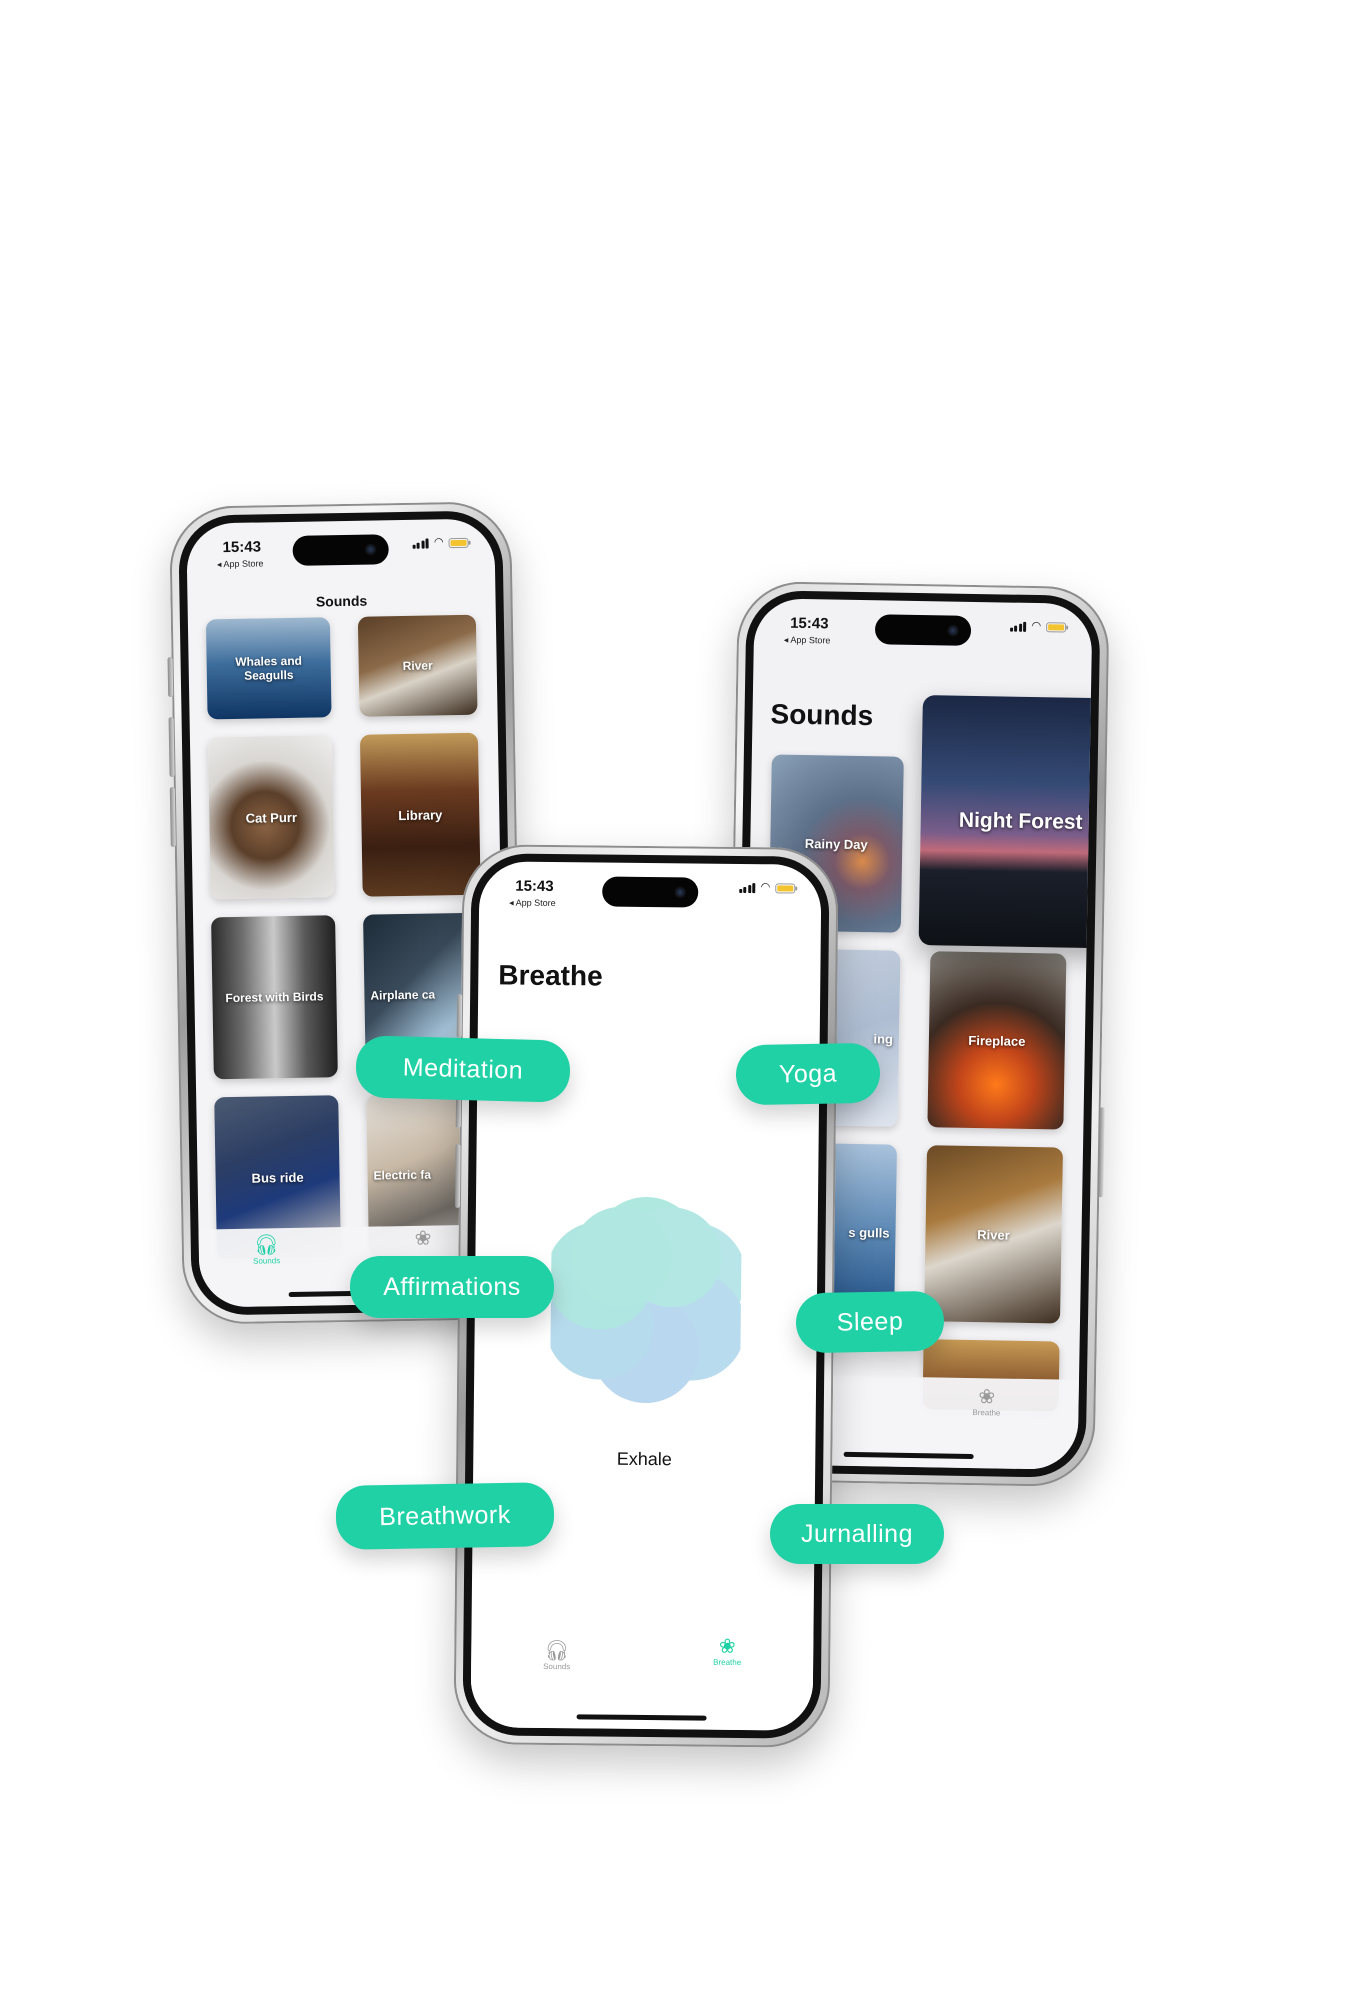  Describe the element at coordinates (646, 1300) in the screenshot. I see `breathing-flower-icon` at that location.